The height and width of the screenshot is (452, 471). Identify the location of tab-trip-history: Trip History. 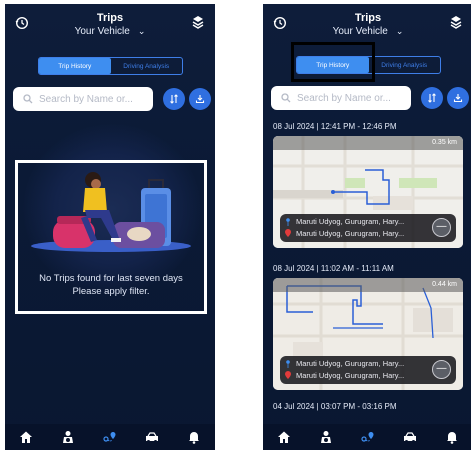
(75, 66).